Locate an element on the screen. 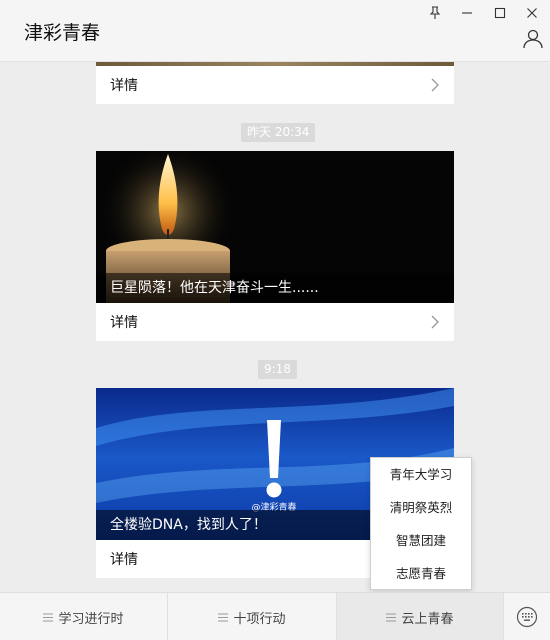 The image size is (550, 640). tab-study: 学习进行时 is located at coordinates (84, 616).